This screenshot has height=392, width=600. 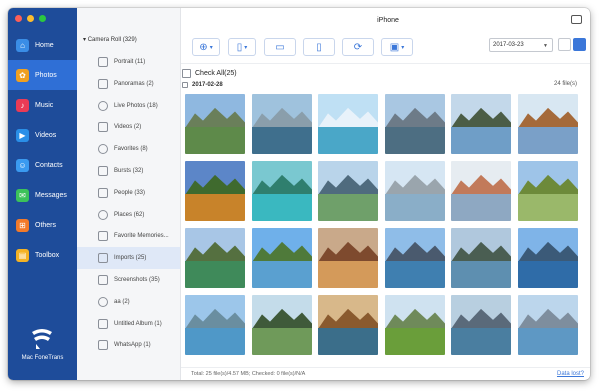 I want to click on album-label: Videos (2), so click(x=128, y=127).